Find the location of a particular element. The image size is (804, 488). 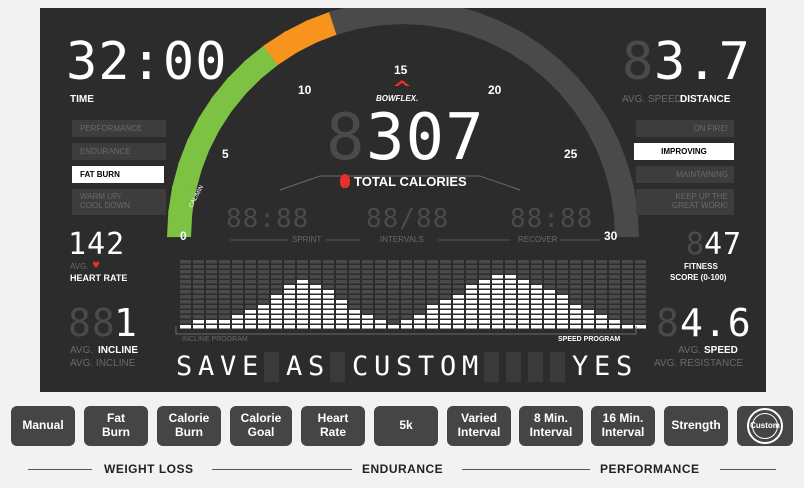

5k-button: 5k is located at coordinates (406, 426).